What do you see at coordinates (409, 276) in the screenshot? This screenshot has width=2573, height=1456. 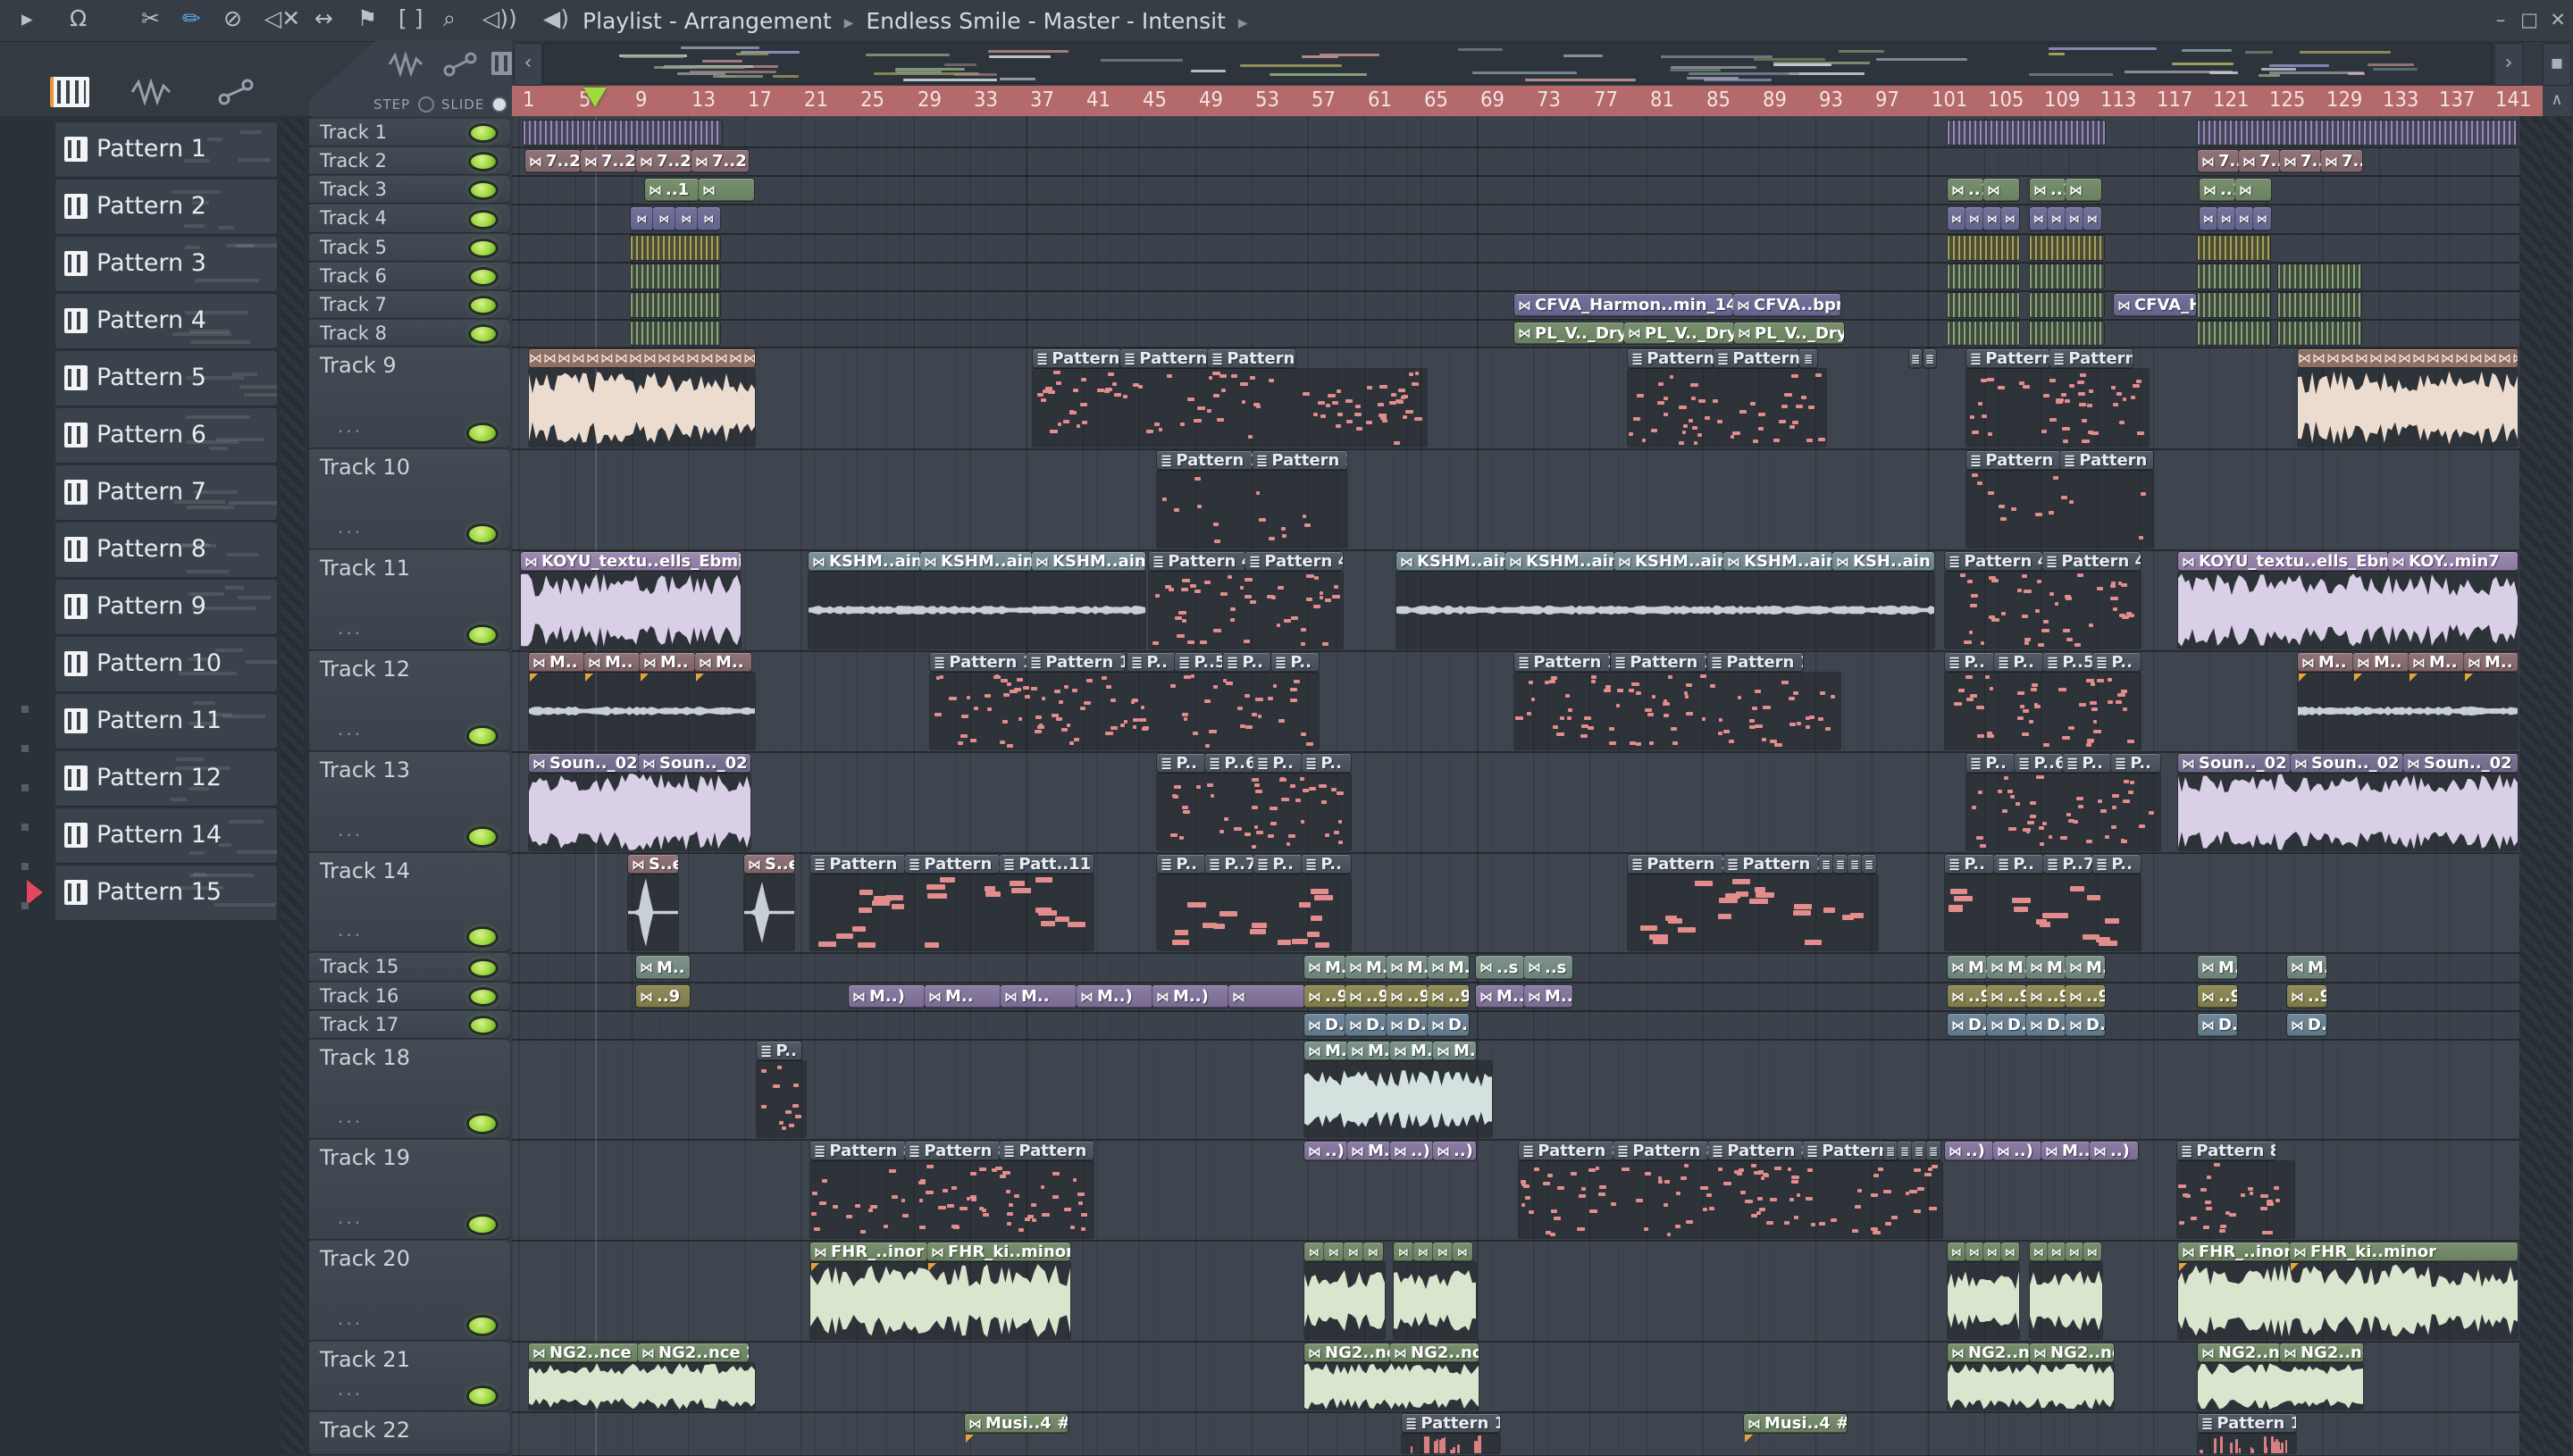 I see `track-header: Track 6` at bounding box center [409, 276].